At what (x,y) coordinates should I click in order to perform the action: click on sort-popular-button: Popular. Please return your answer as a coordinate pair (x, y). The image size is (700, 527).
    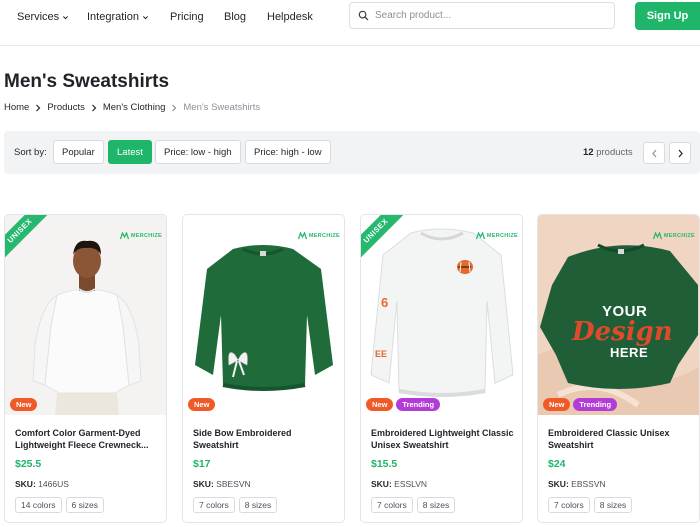
    Looking at the image, I should click on (78, 152).